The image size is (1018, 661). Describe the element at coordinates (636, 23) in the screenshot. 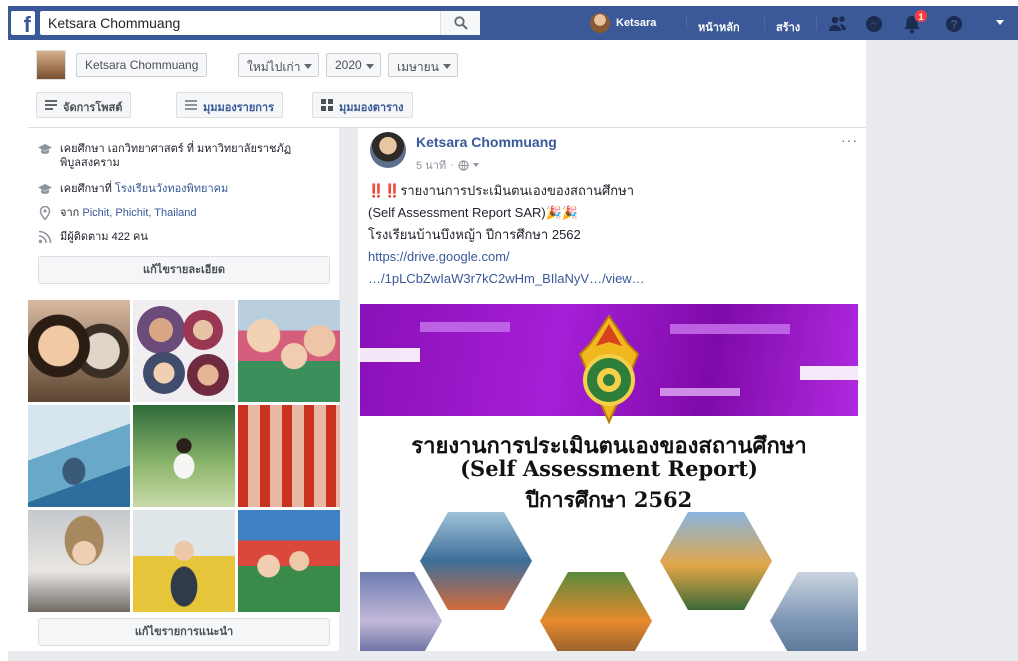

I see `nav-user-name: Ketsara` at that location.